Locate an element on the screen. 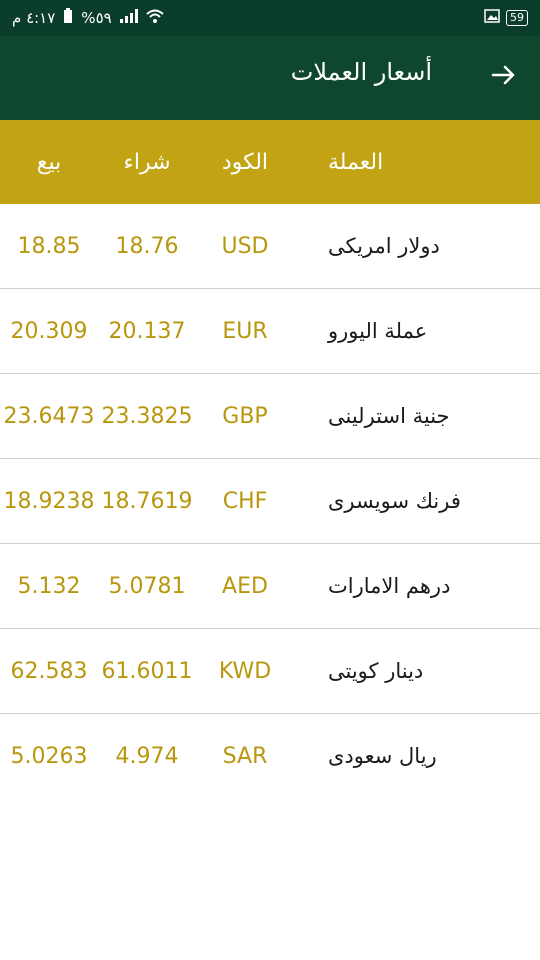 The height and width of the screenshot is (960, 540). currency-code: USD is located at coordinates (245, 246).